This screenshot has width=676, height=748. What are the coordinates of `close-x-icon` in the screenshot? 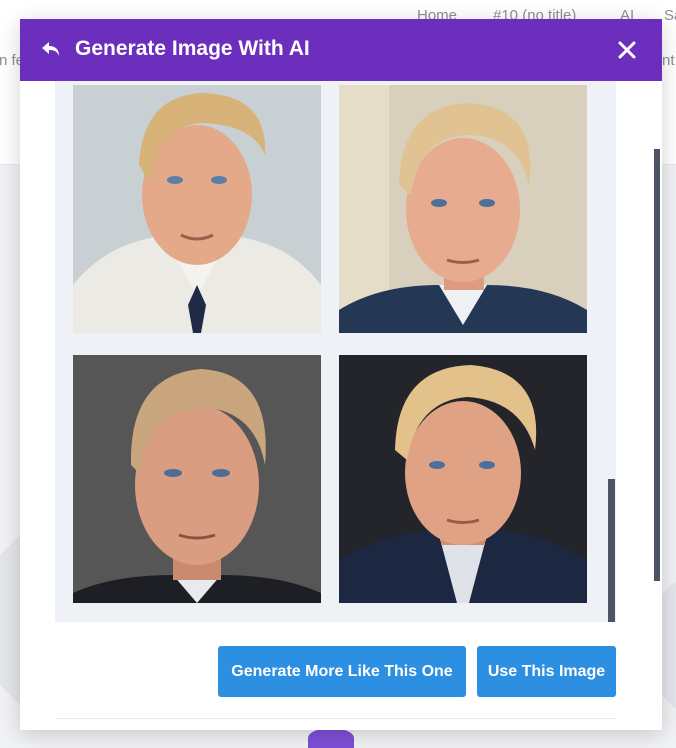 It's located at (627, 50).